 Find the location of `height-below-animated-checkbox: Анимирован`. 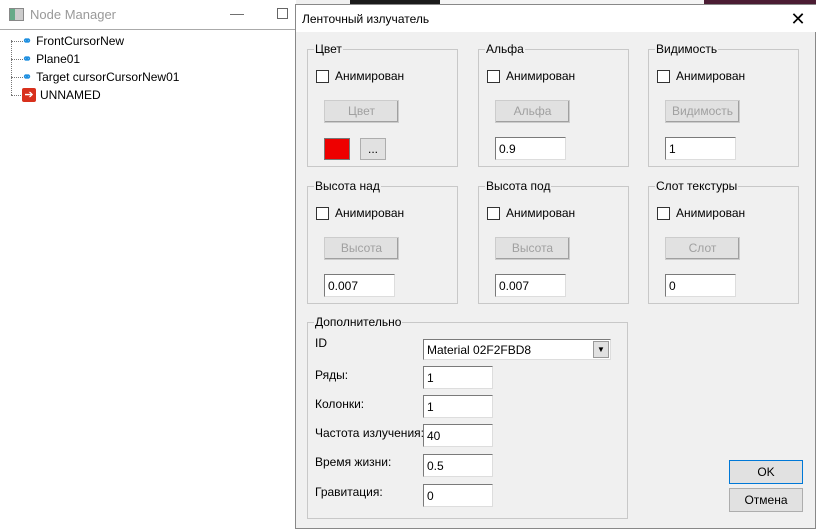

height-below-animated-checkbox: Анимирован is located at coordinates (531, 213).